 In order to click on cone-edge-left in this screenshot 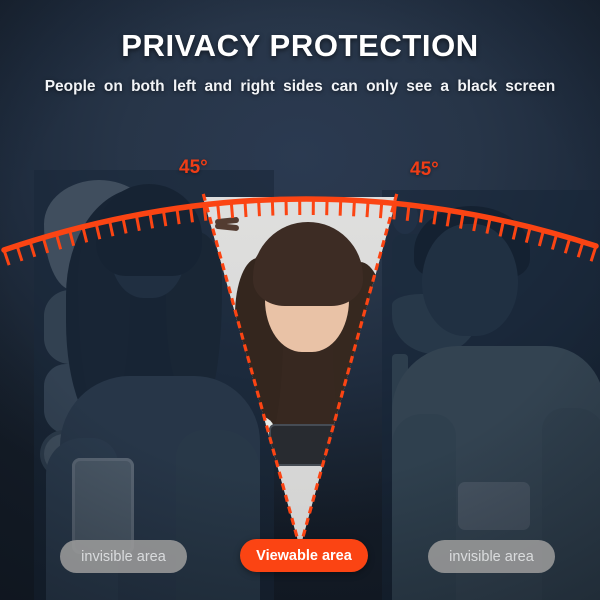, I will do `click(251, 370)`.